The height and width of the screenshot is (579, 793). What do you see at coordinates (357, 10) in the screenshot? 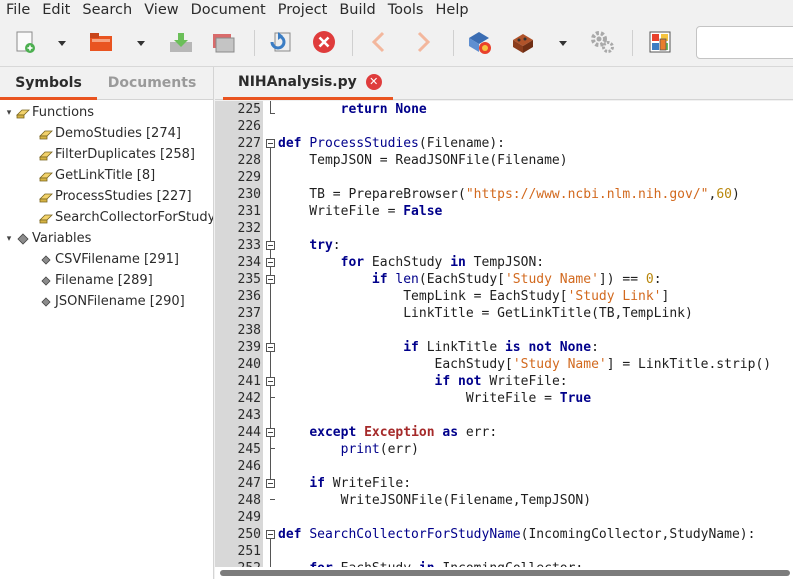
I see `menu-build: Build` at bounding box center [357, 10].